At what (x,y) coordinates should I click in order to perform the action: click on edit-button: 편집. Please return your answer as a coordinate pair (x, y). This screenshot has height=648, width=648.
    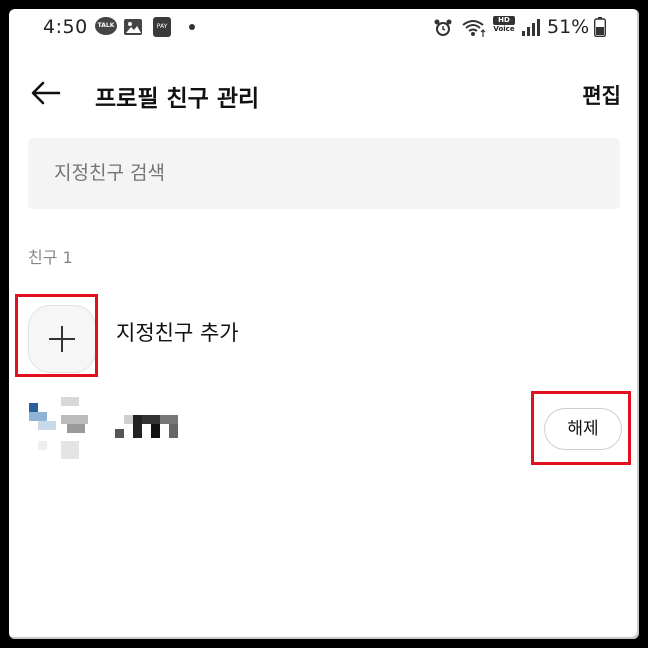
    Looking at the image, I should click on (601, 95).